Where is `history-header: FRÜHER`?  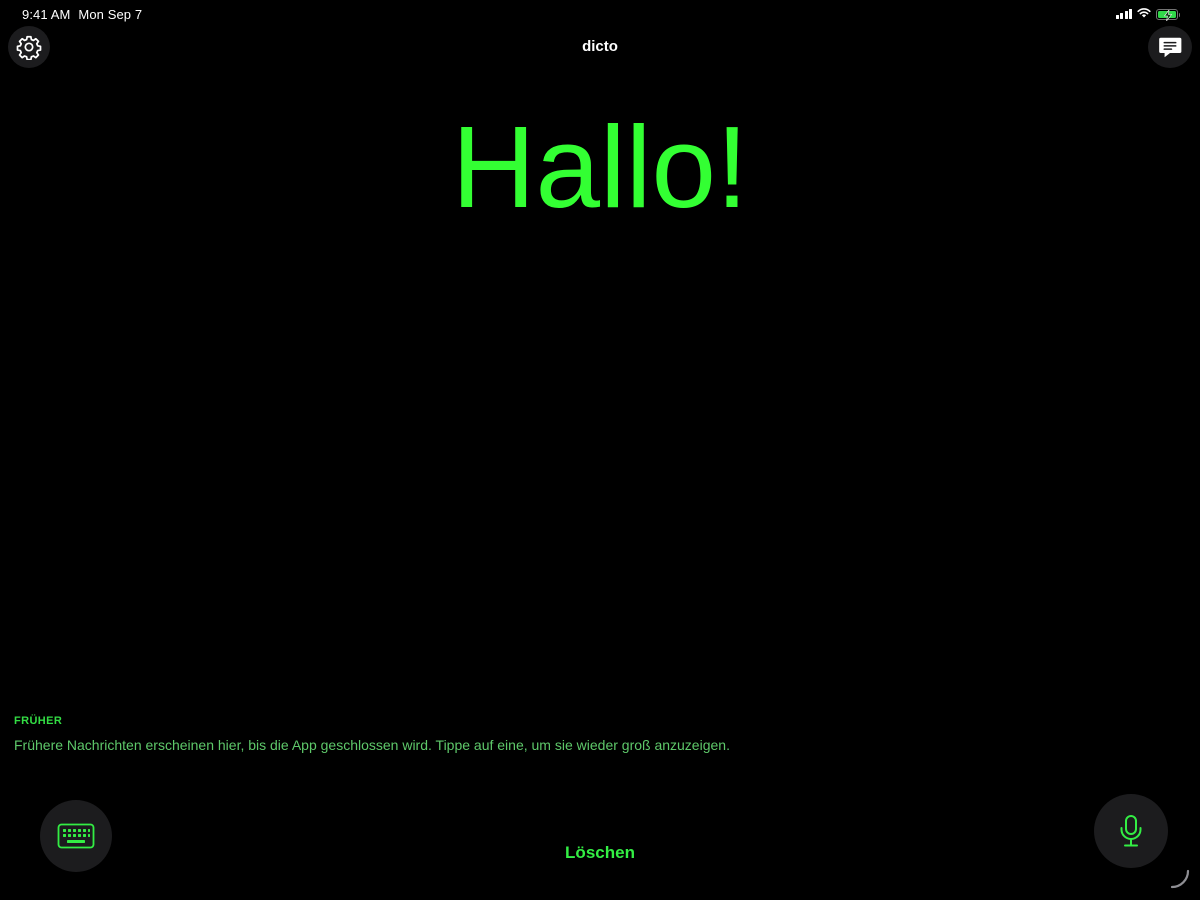 history-header: FRÜHER is located at coordinates (38, 721).